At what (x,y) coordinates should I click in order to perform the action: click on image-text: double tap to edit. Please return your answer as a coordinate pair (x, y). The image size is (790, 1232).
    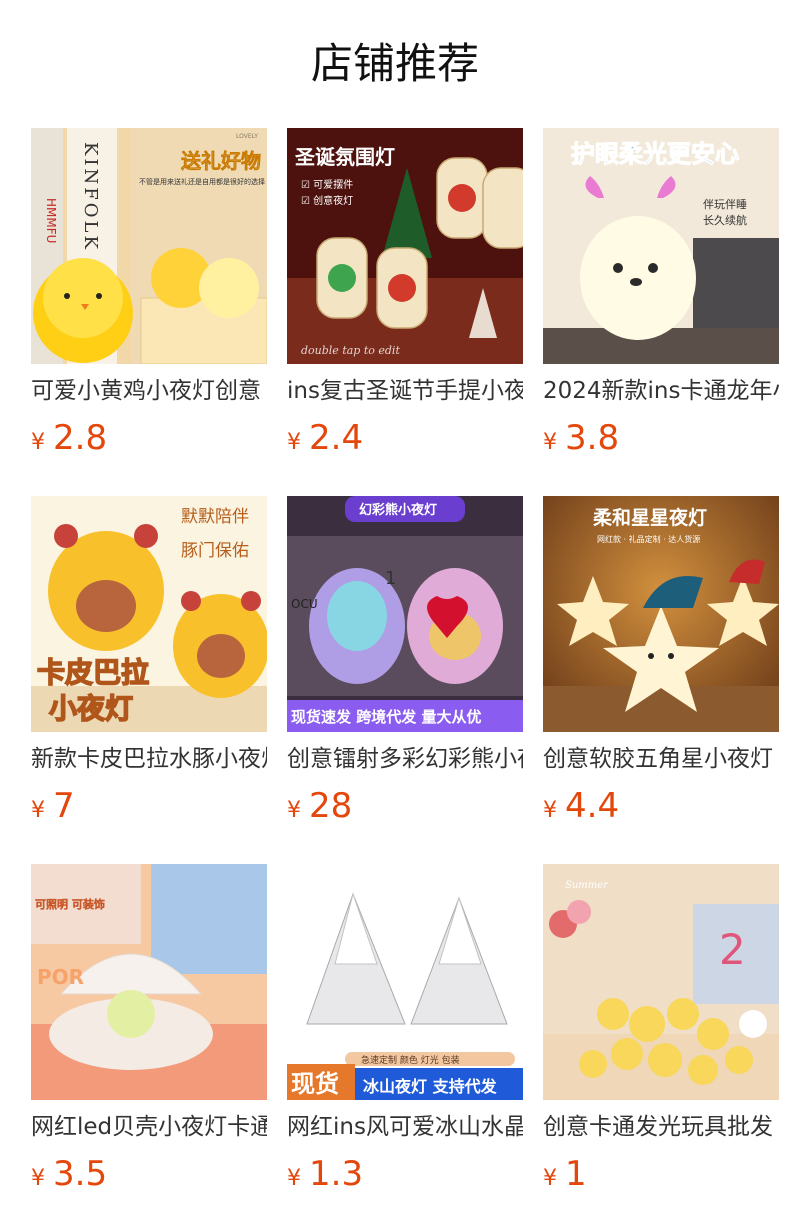
    Looking at the image, I should click on (350, 350).